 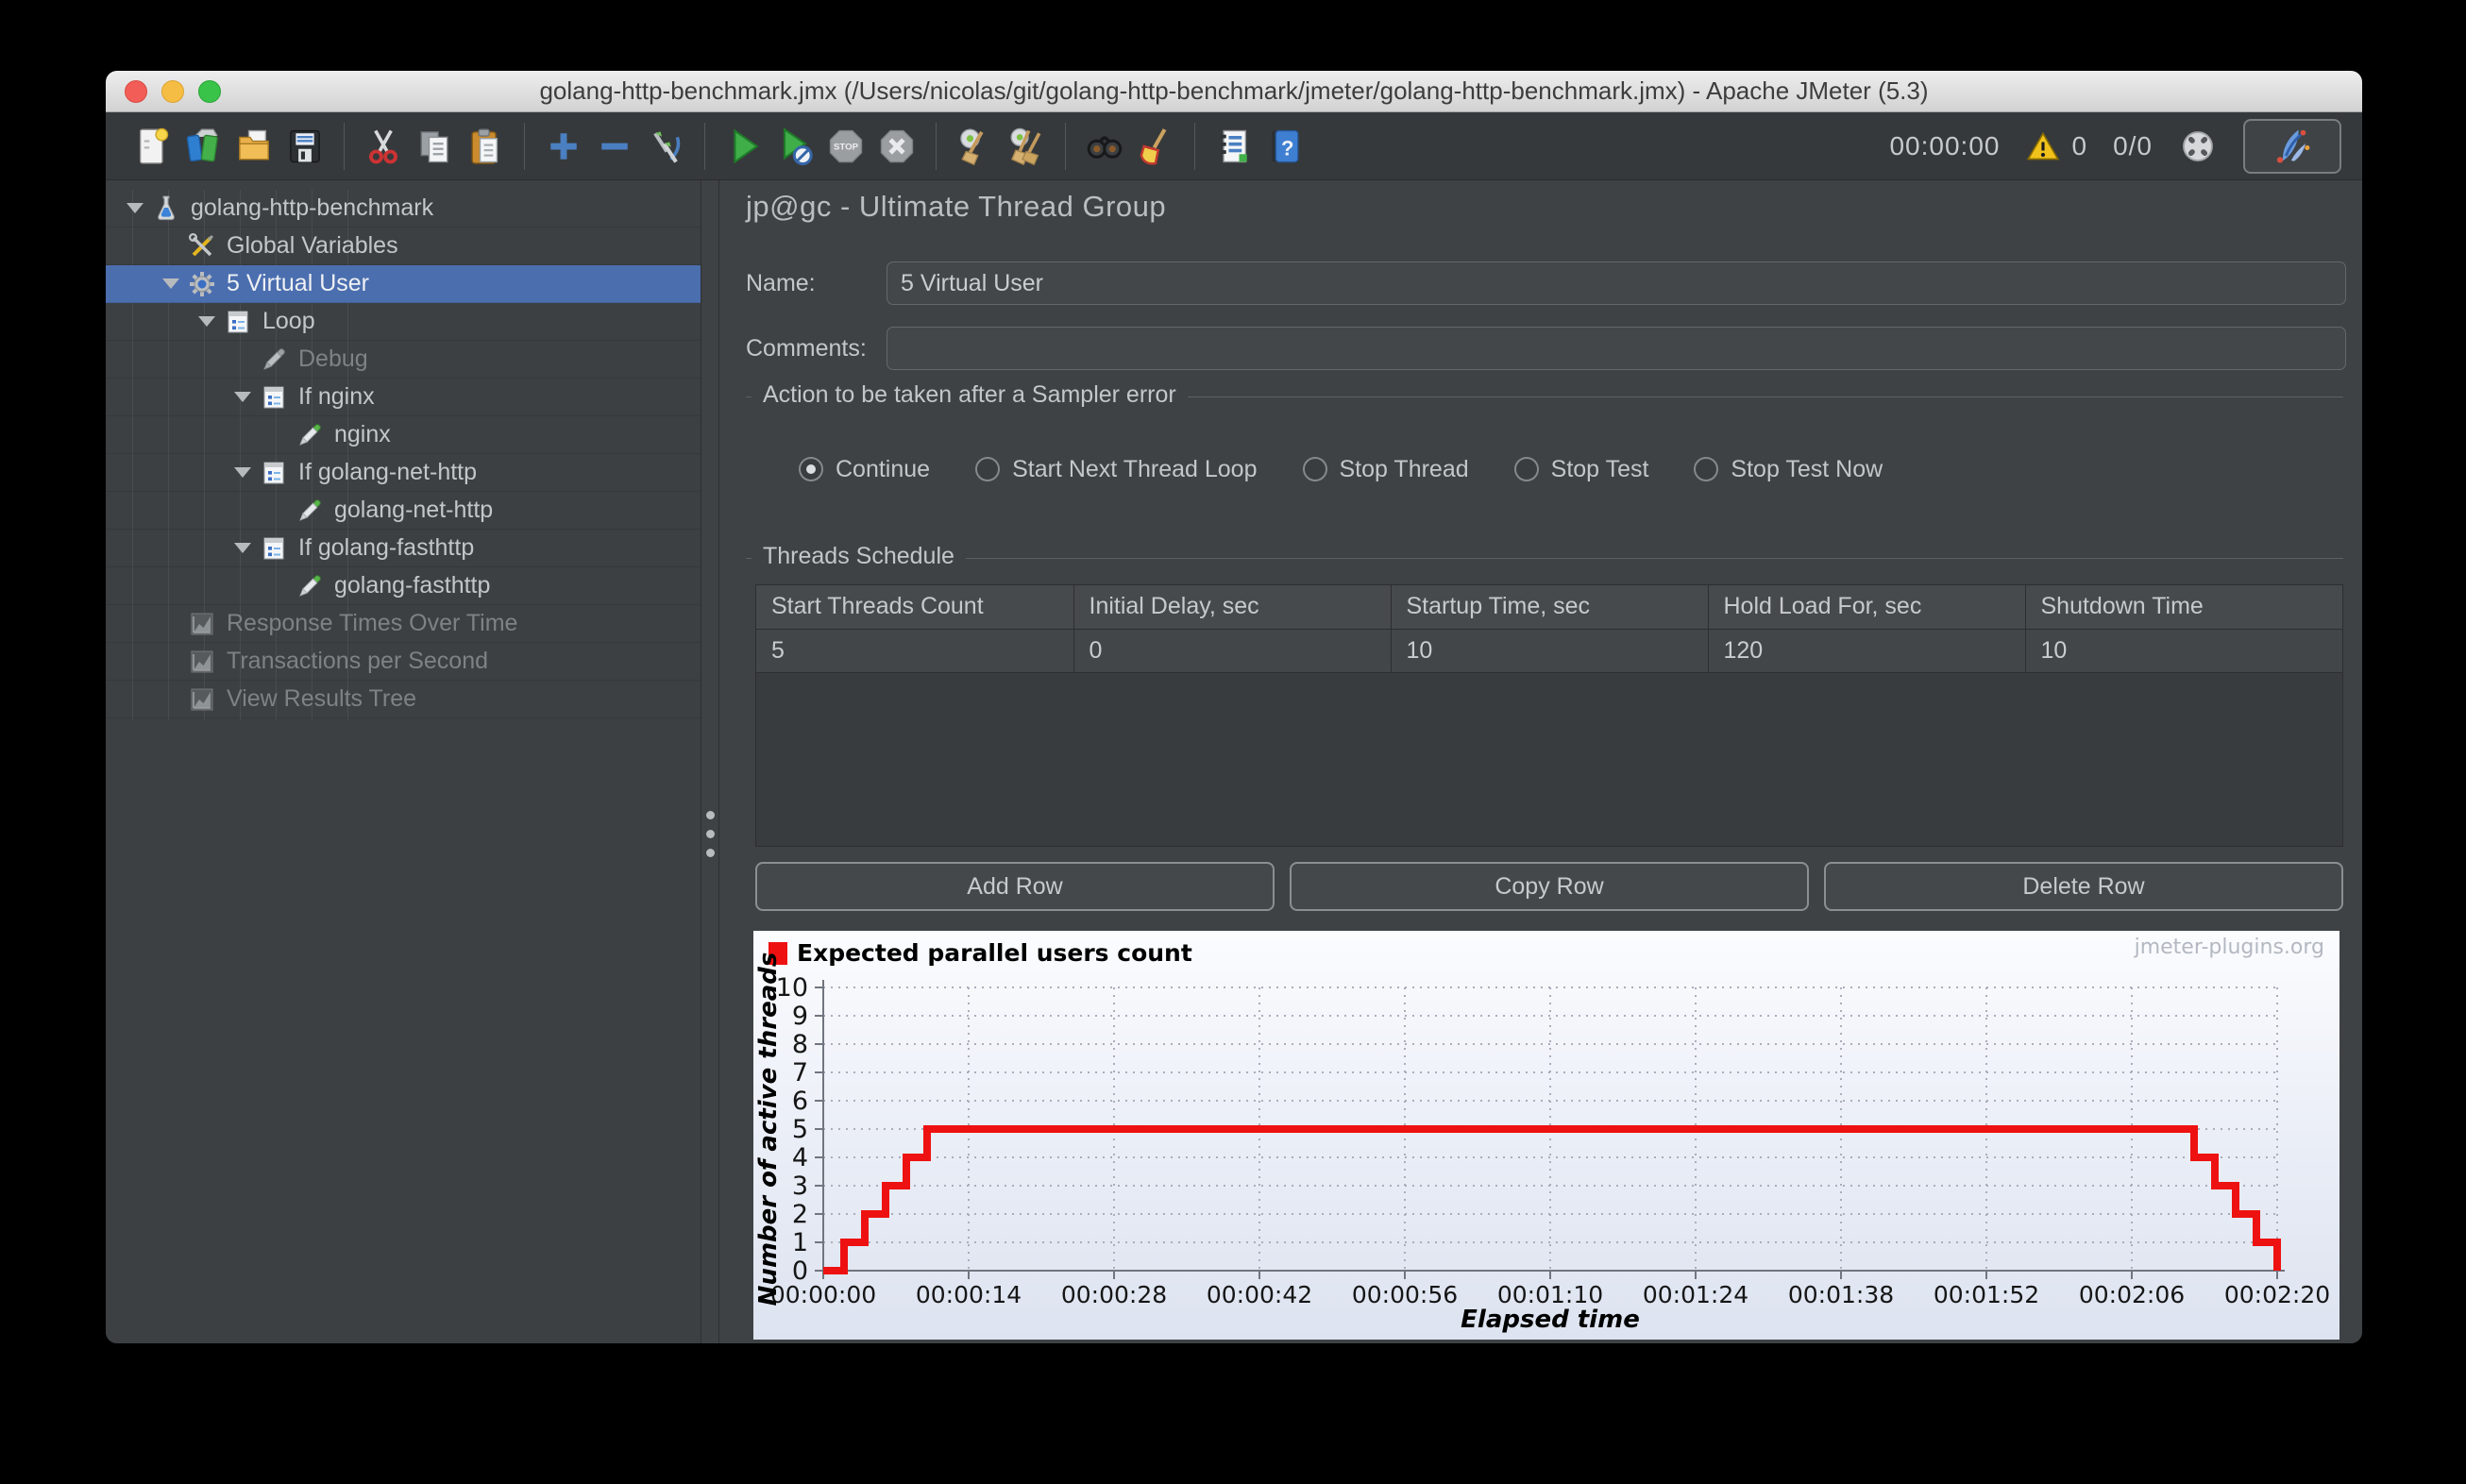 I want to click on clear-button, so click(x=975, y=146).